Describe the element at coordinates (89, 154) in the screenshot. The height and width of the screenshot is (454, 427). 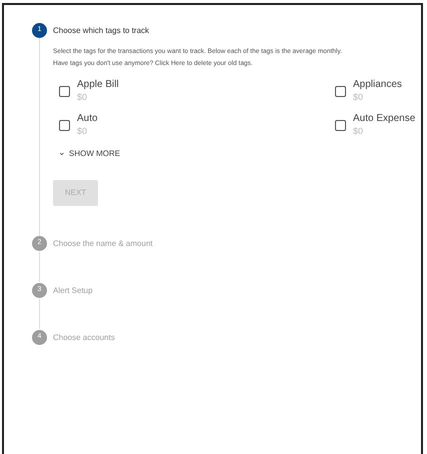
I see `show-more-button: ⌄ SHOW MORE` at that location.